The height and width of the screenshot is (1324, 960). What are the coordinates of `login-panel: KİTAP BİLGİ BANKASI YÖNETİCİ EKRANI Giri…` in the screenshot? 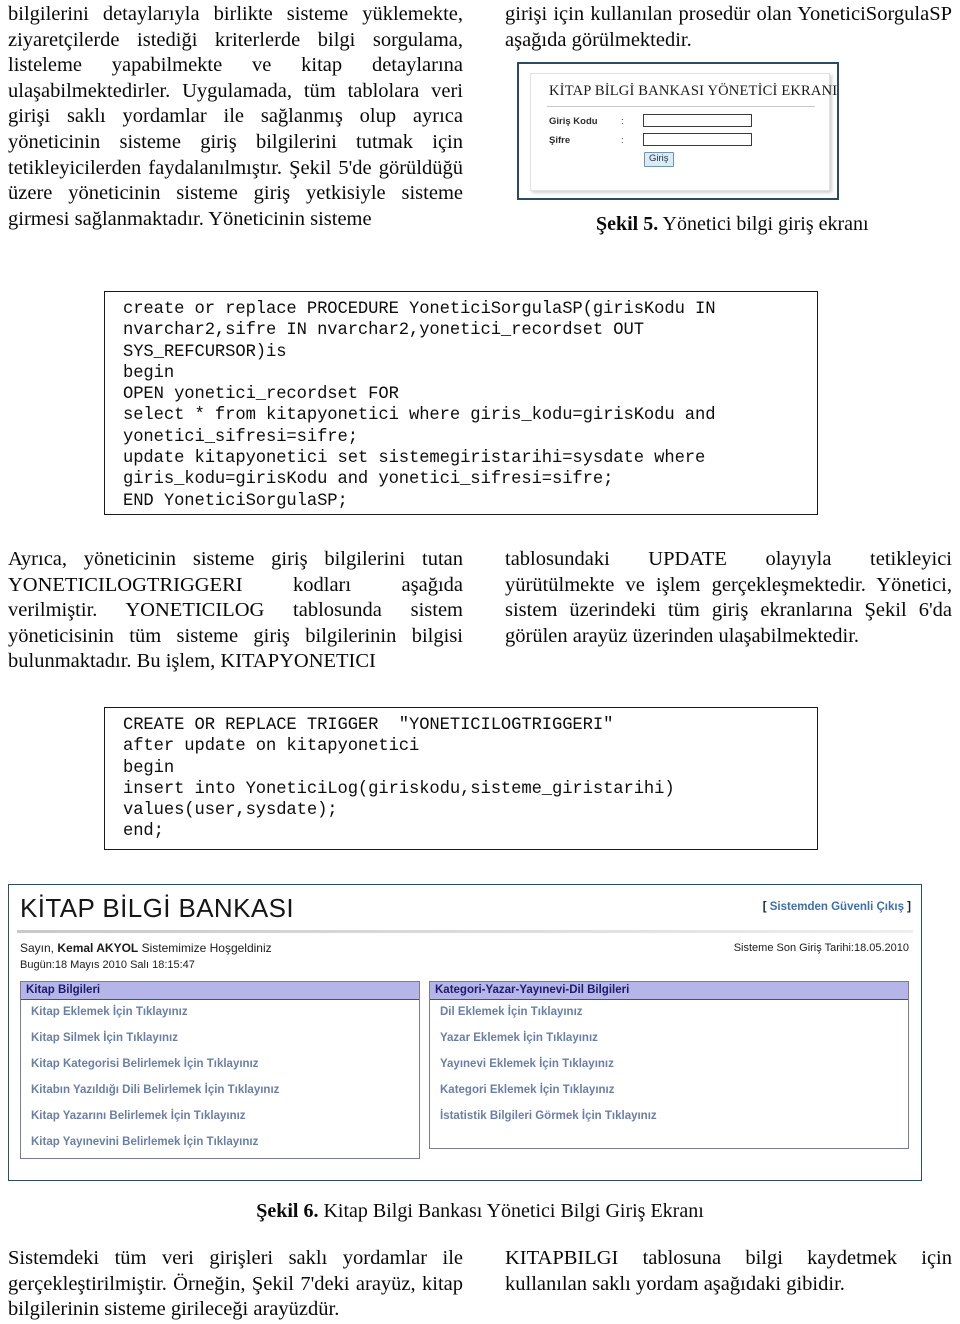 It's located at (683, 132).